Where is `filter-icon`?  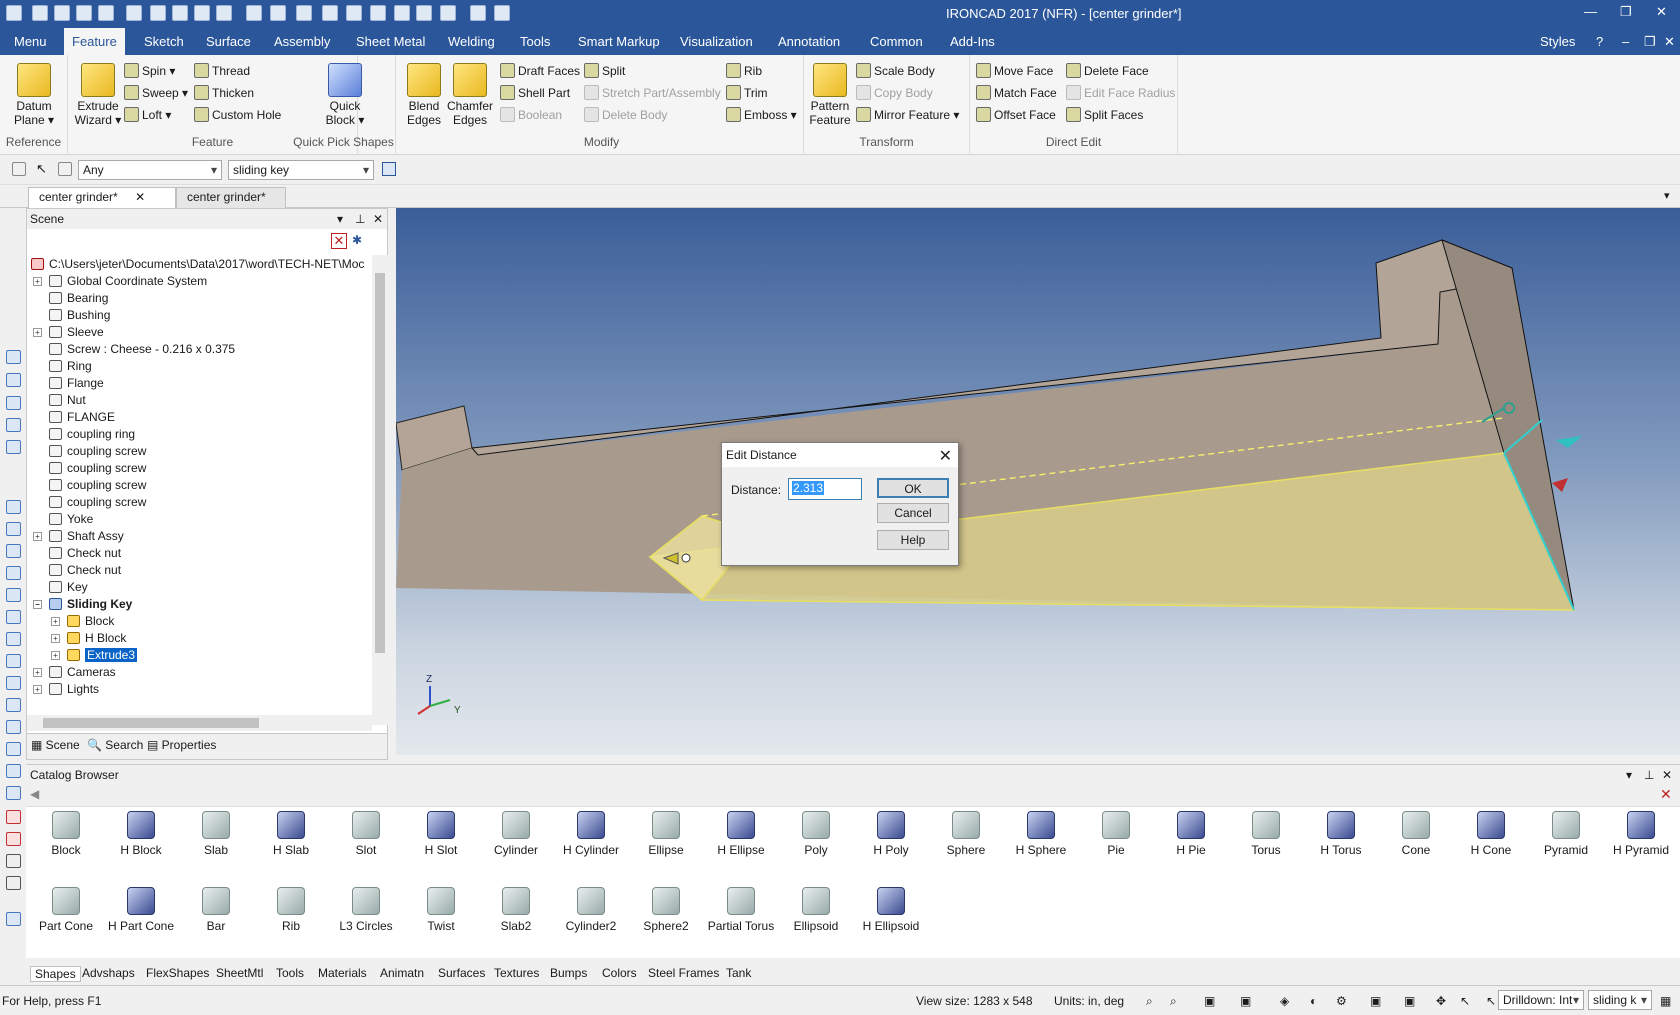 filter-icon is located at coordinates (19, 169).